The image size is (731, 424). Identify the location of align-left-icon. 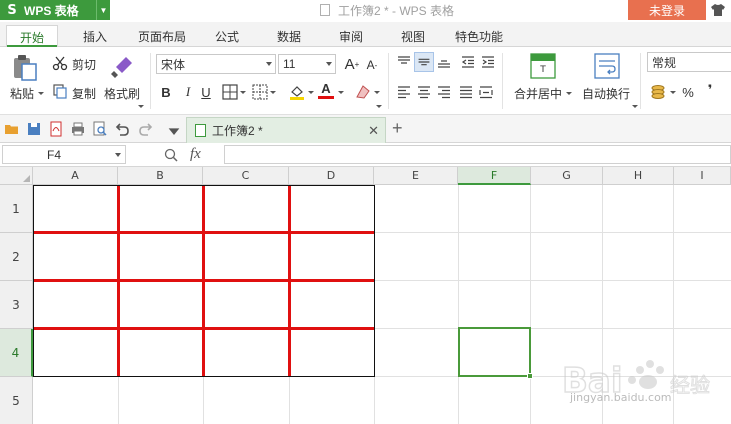
(404, 92).